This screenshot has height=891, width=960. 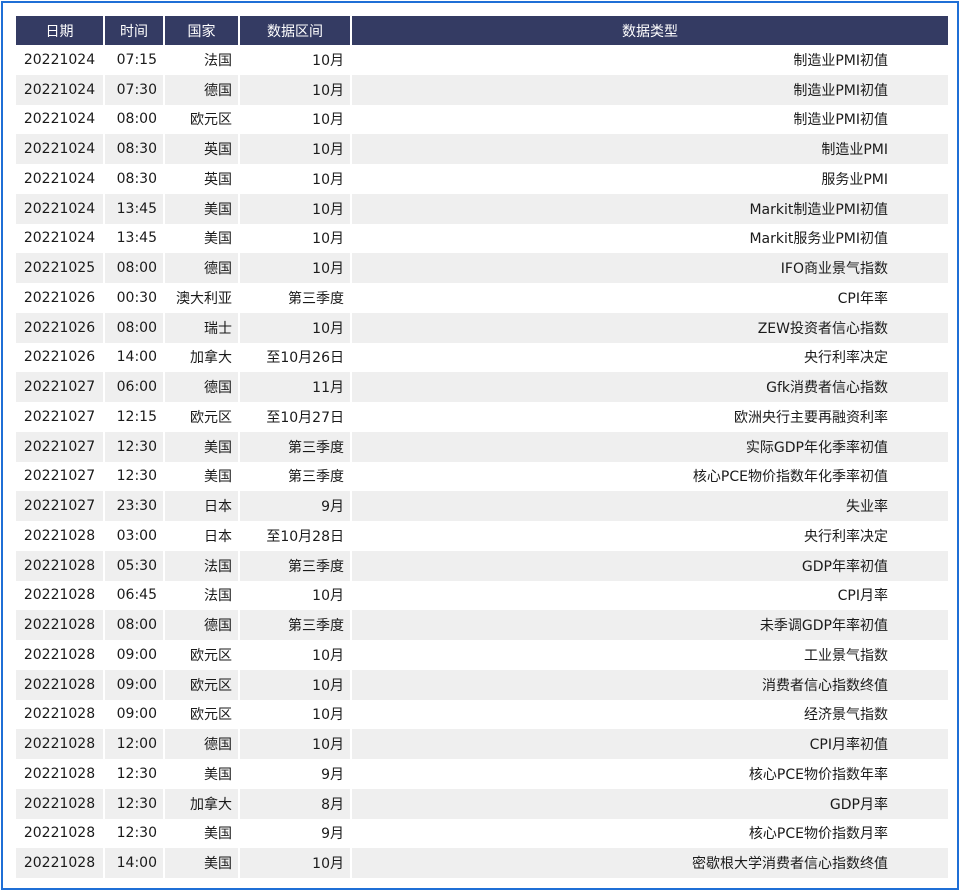 I want to click on column-header-country: 国家, so click(x=202, y=30).